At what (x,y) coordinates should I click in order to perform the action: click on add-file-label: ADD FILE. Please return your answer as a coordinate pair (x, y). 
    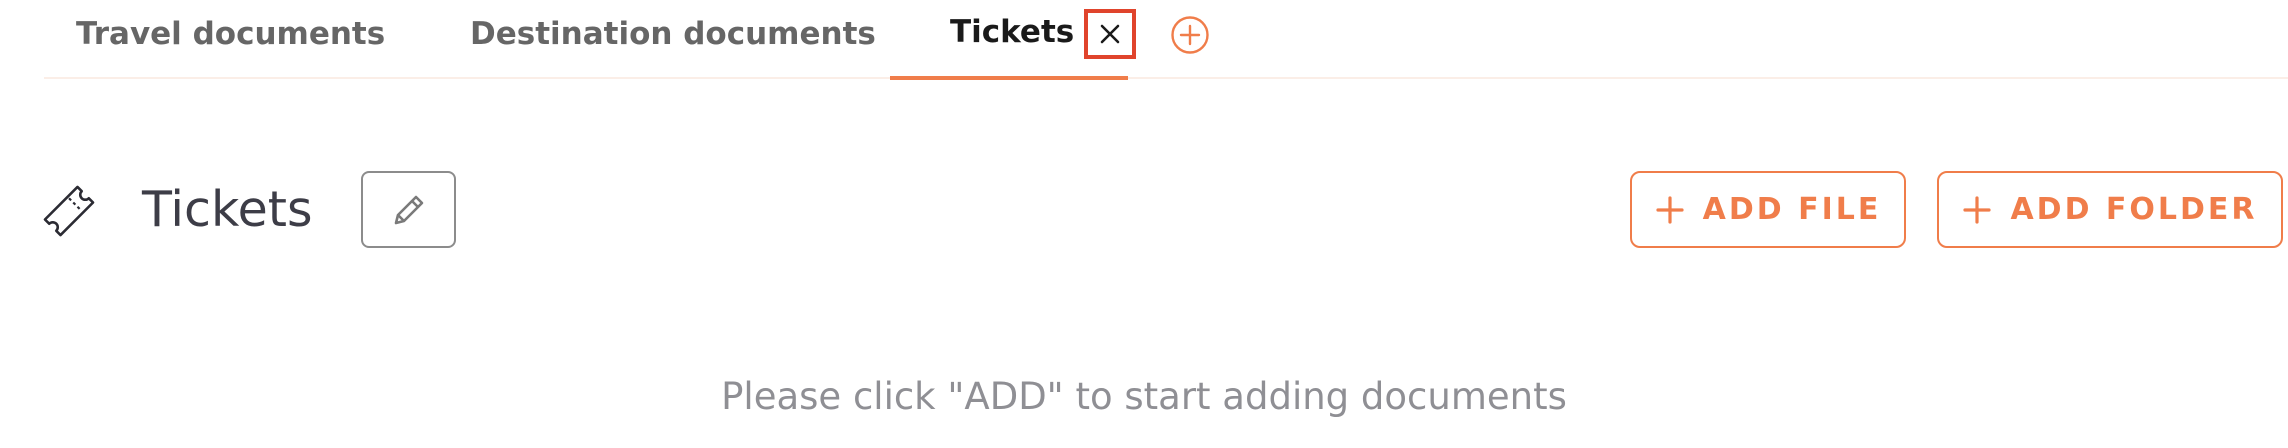
    Looking at the image, I should click on (1792, 209).